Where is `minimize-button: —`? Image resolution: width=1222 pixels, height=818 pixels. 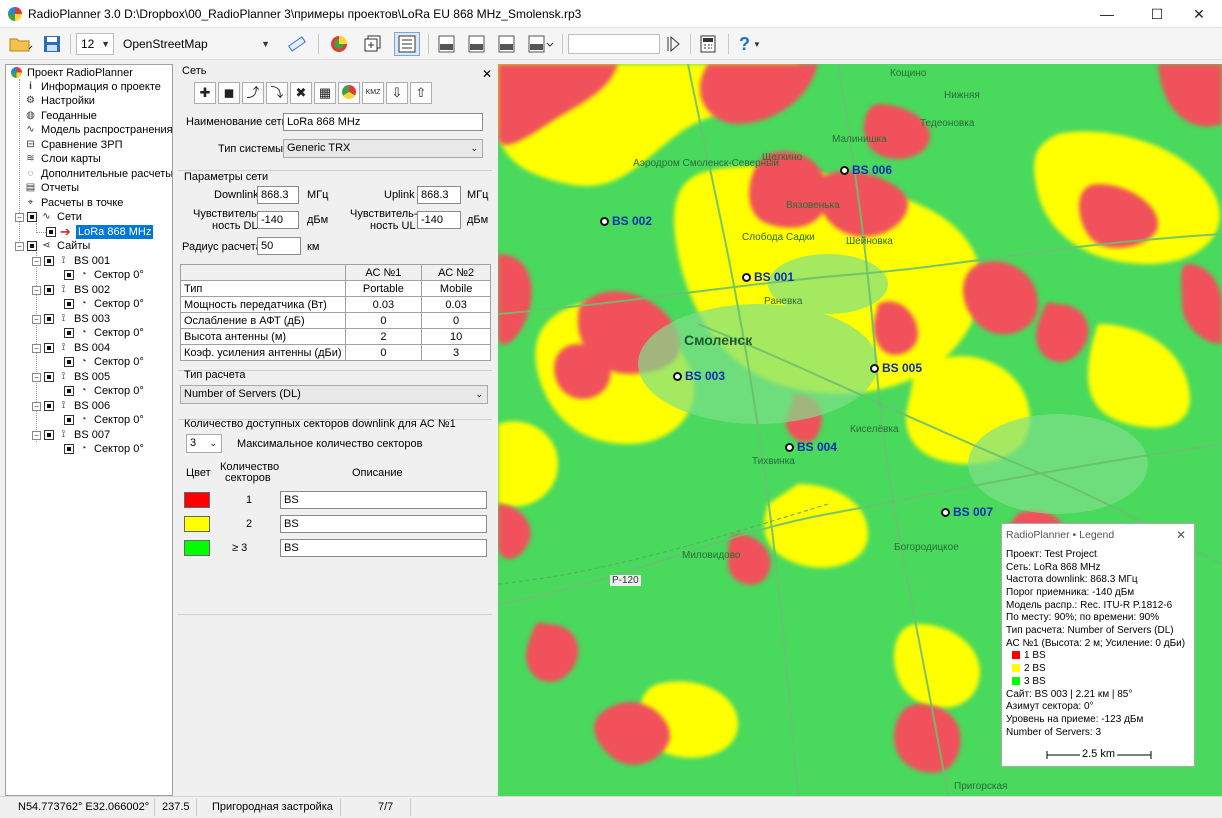 minimize-button: — is located at coordinates (1107, 14).